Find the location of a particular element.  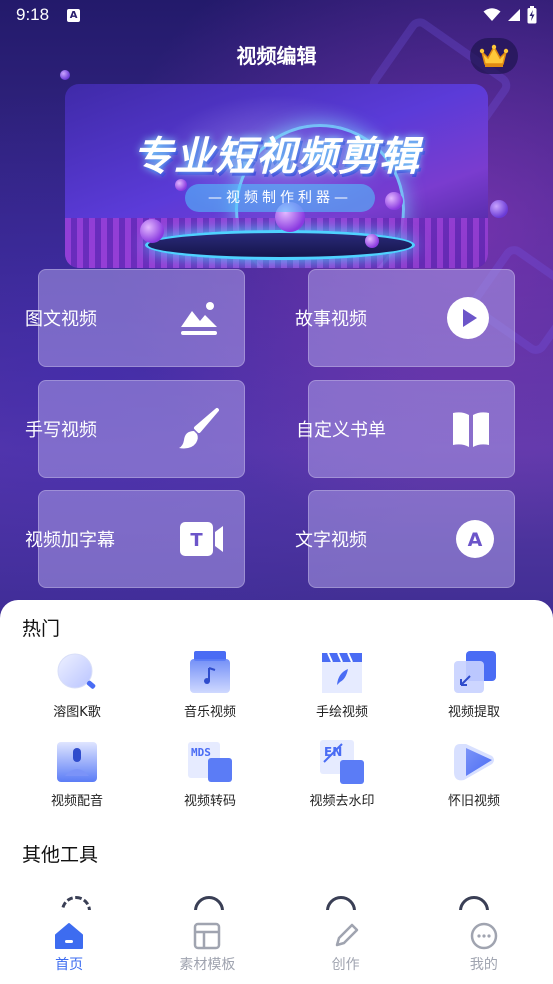

play-circle-icon is located at coordinates (468, 318).